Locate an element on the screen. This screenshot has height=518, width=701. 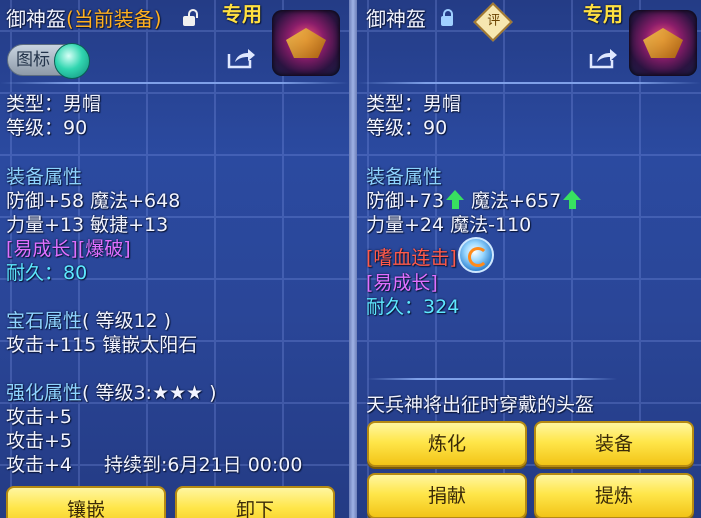
inlay-button: 镶嵌 is located at coordinates (86, 502).